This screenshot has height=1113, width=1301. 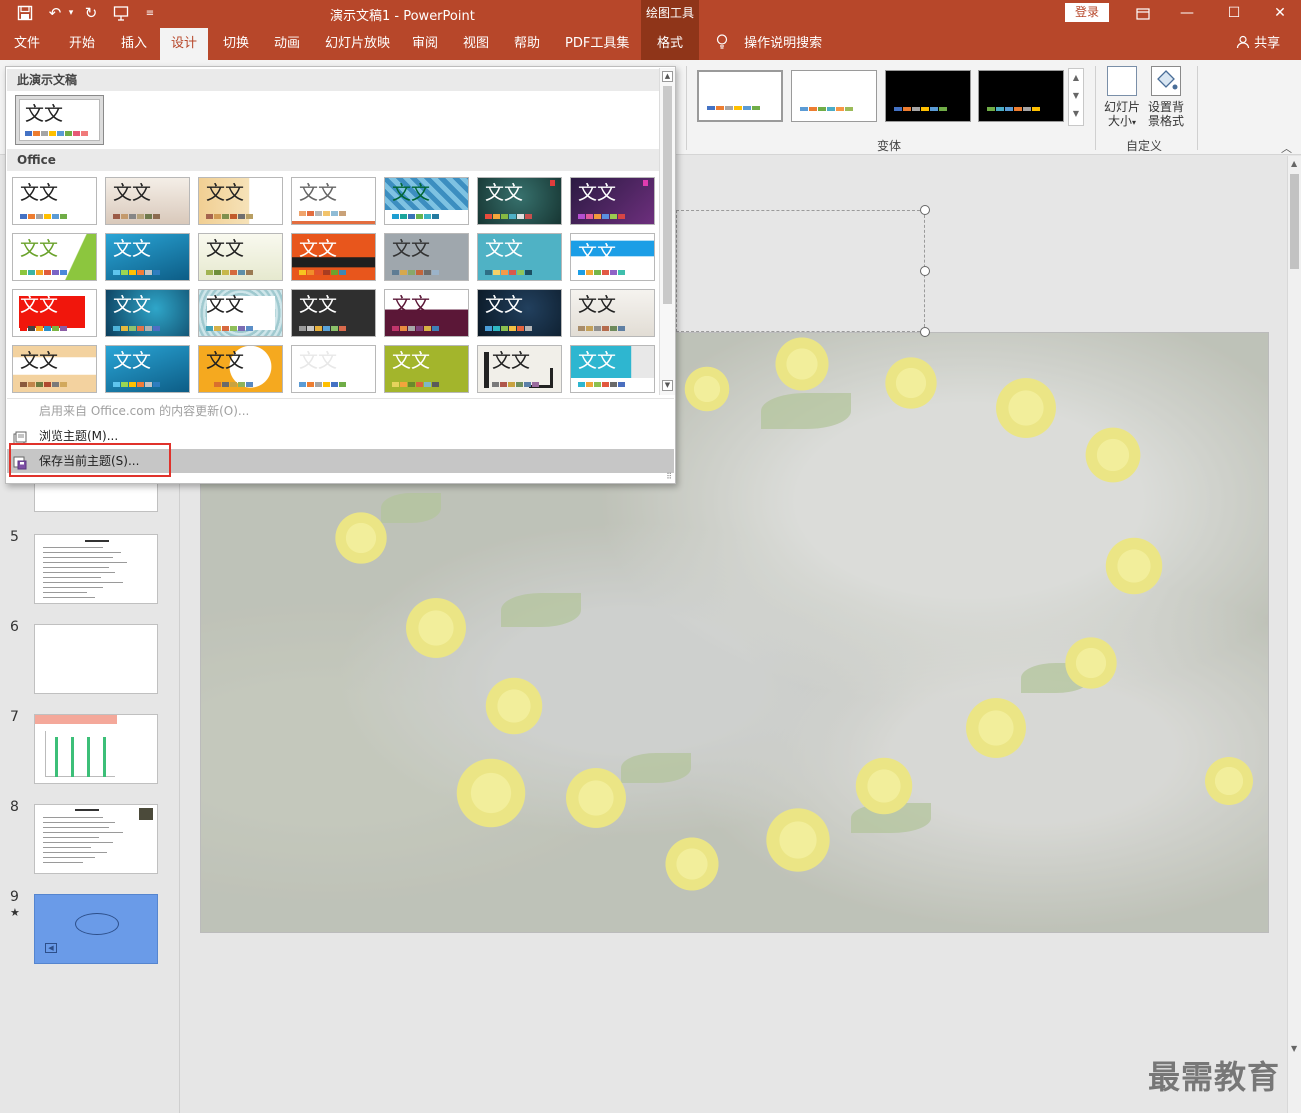 What do you see at coordinates (612, 313) in the screenshot?
I see `theme-21: 文文` at bounding box center [612, 313].